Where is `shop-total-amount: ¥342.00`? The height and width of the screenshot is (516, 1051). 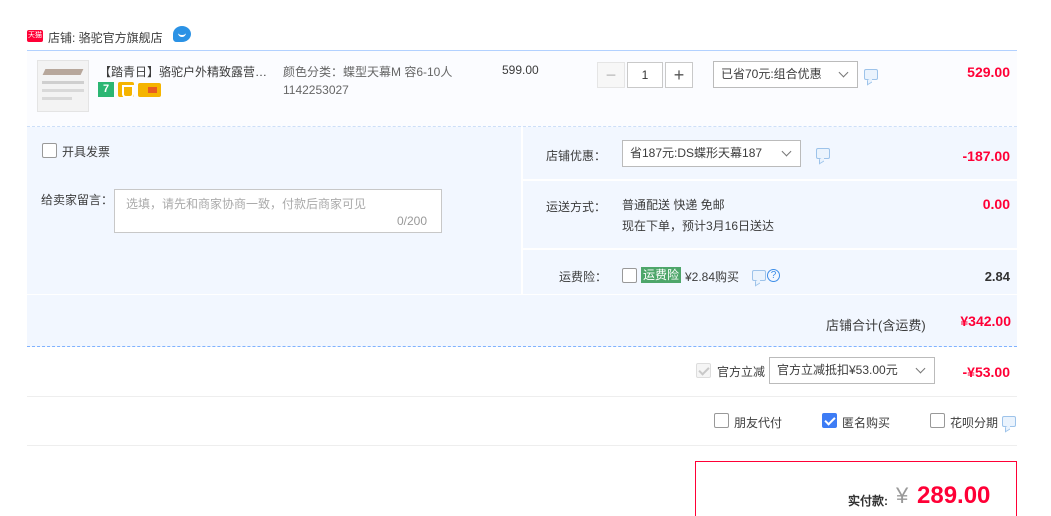 shop-total-amount: ¥342.00 is located at coordinates (985, 321).